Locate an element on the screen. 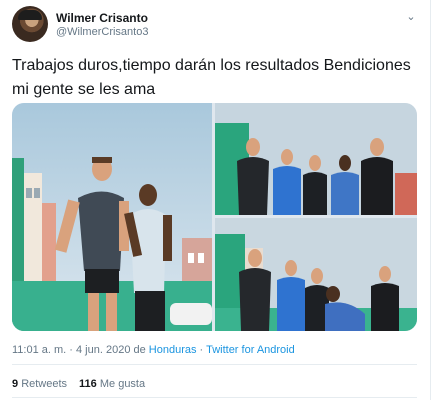 The height and width of the screenshot is (400, 431). photo-group-crouch is located at coordinates (316, 274).